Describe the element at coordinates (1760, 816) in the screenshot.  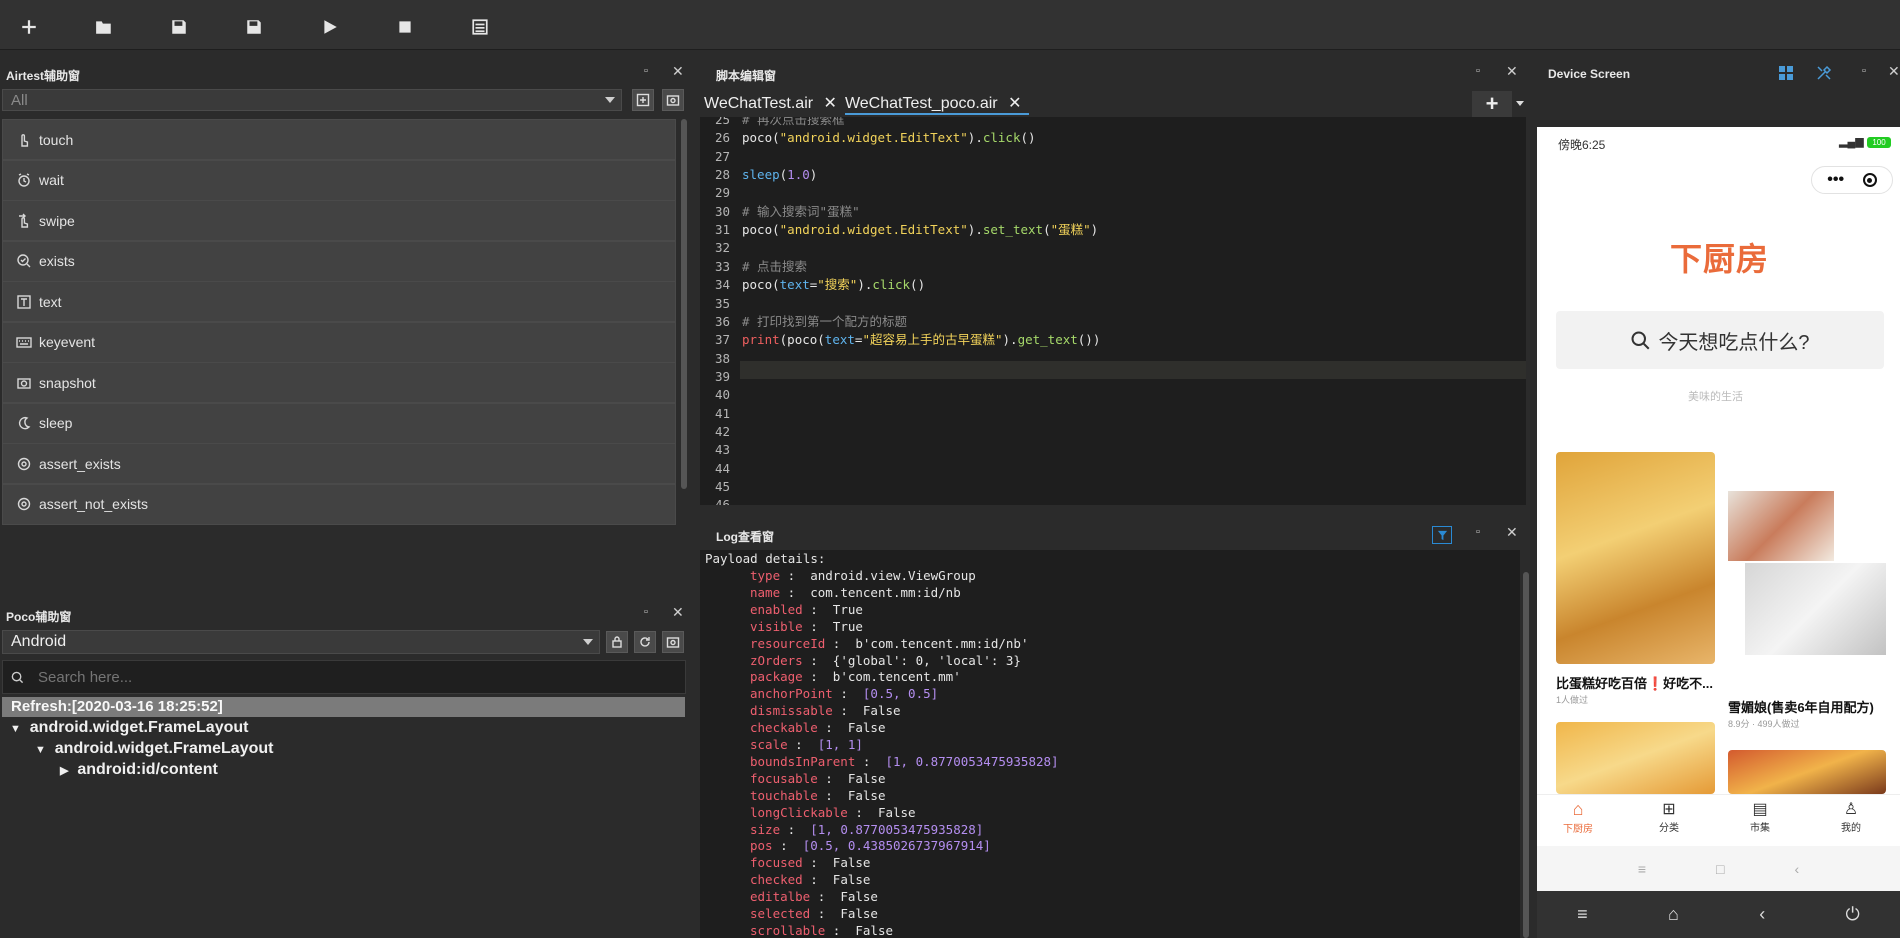
I see `nav-item-market: ▤ 市集` at that location.